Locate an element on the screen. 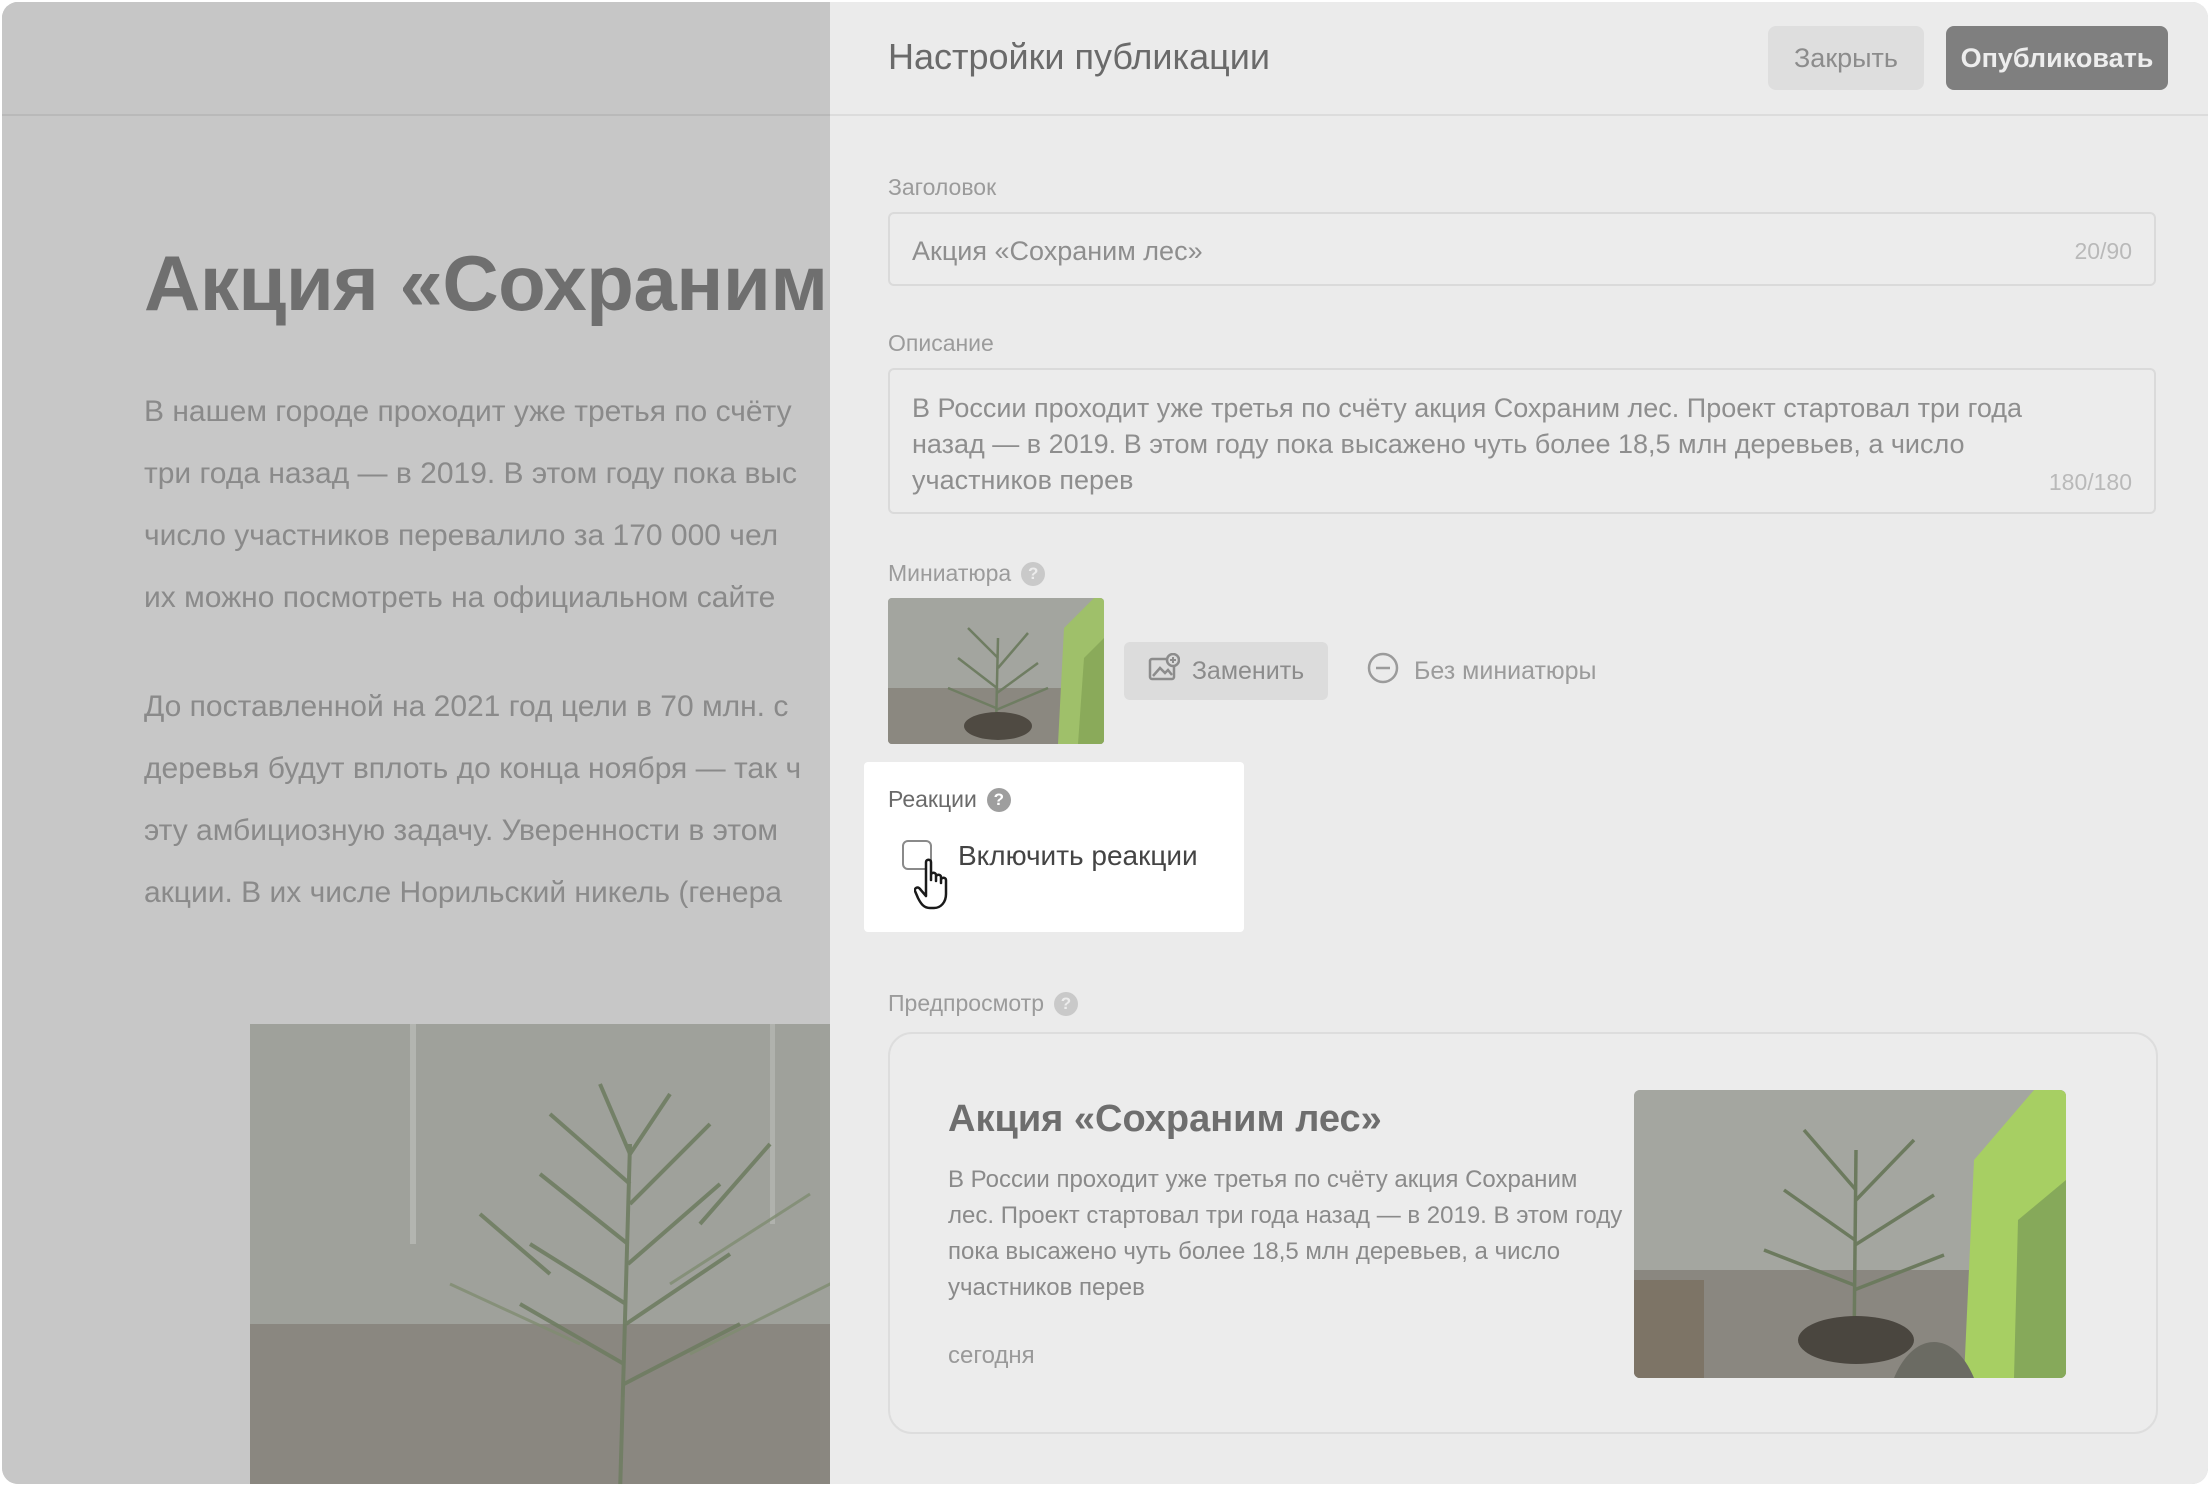  no-thumbnail-button: Без миниатюры is located at coordinates (1481, 671).